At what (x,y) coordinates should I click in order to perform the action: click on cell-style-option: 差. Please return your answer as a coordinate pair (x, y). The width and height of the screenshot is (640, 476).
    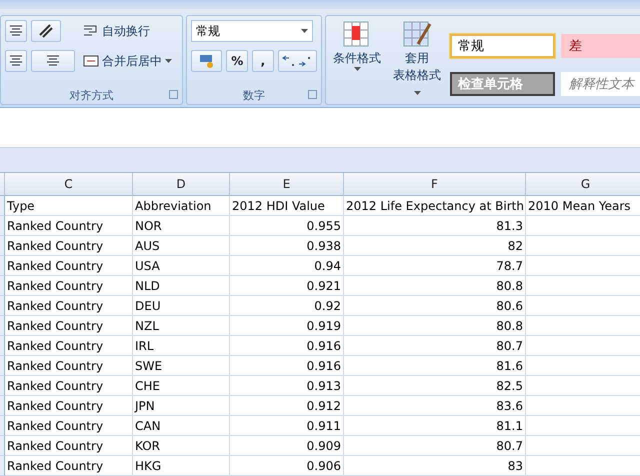
    Looking at the image, I should click on (600, 46).